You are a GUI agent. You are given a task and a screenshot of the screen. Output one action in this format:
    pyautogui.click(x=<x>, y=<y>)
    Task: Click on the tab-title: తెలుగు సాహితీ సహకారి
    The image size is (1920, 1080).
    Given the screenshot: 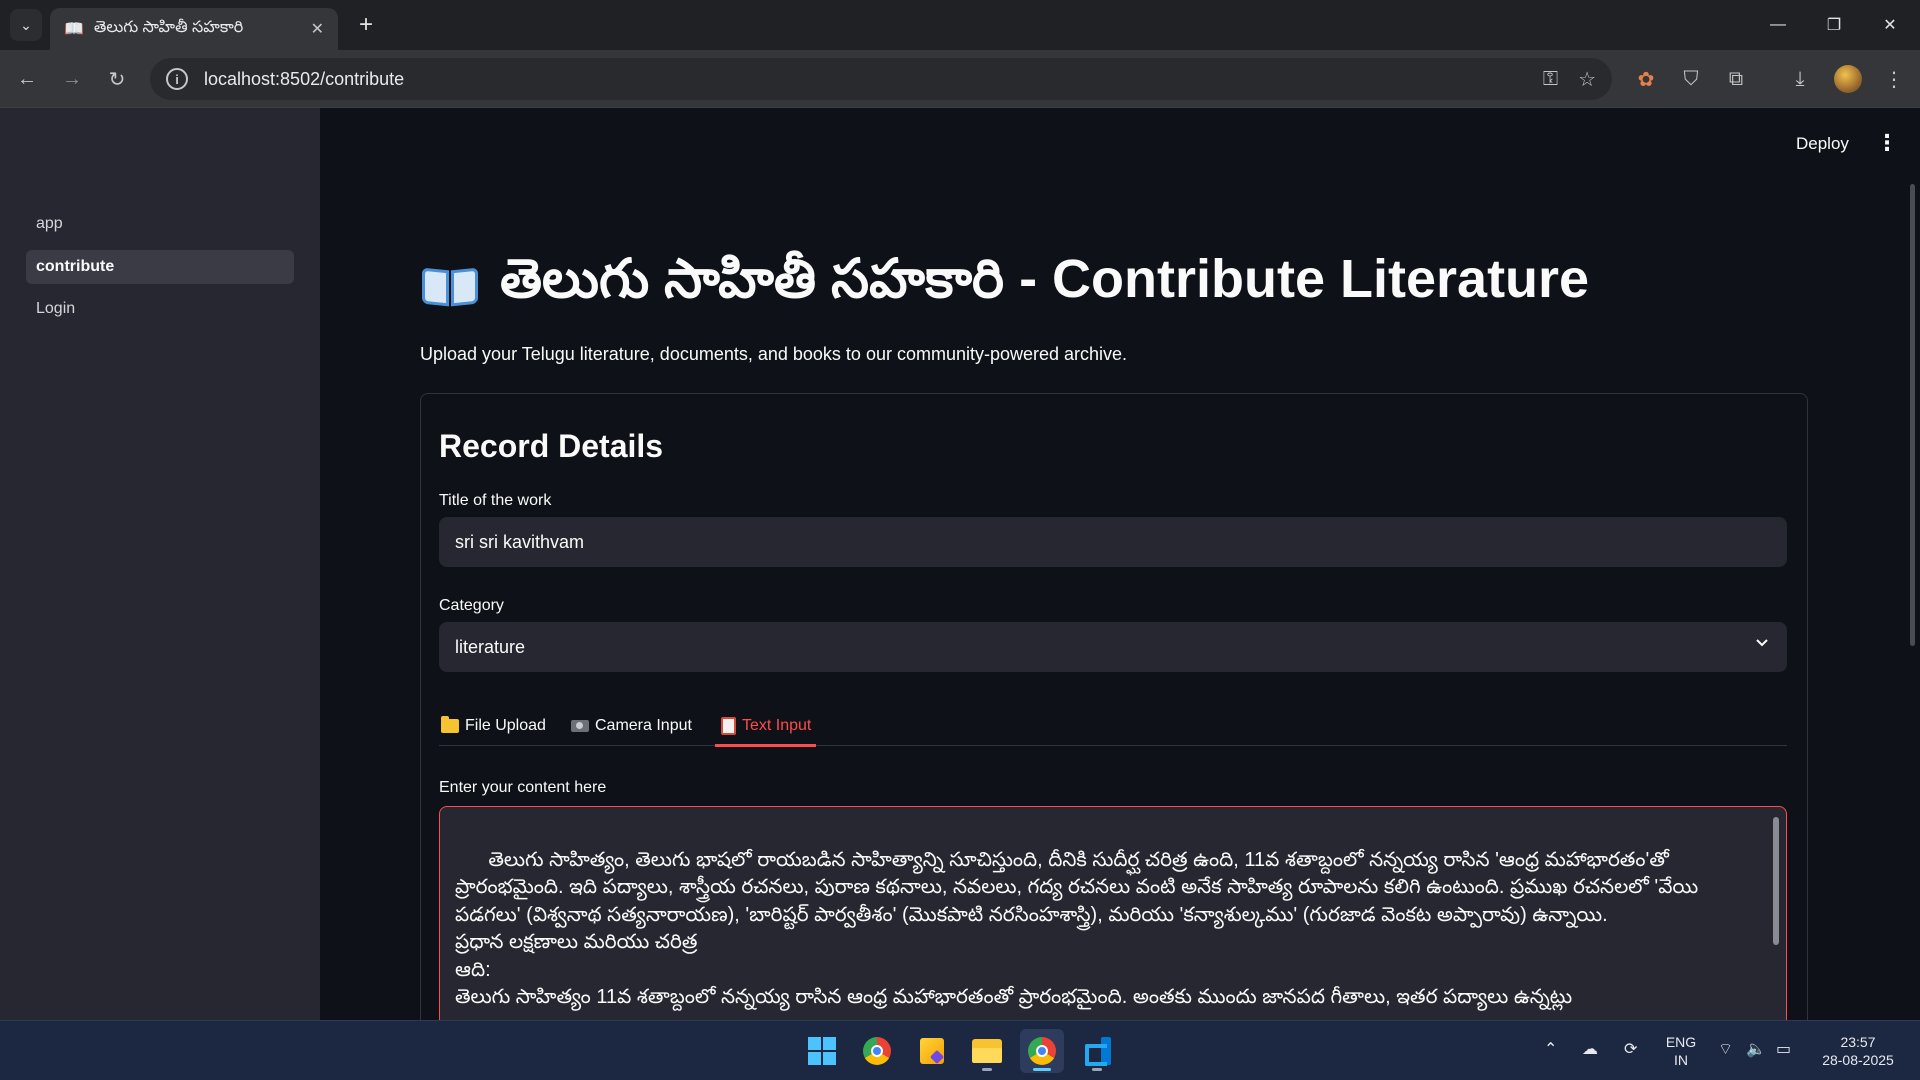 What is the action you would take?
    pyautogui.click(x=168, y=27)
    